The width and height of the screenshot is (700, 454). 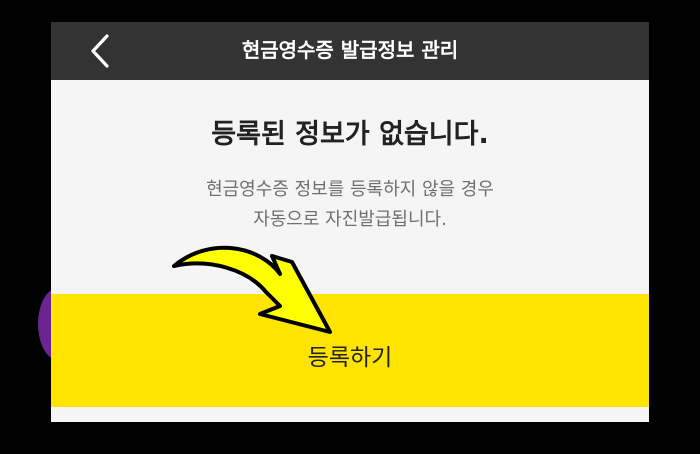 I want to click on description-line-2: 자동으로 자진발급됩니다., so click(x=350, y=219).